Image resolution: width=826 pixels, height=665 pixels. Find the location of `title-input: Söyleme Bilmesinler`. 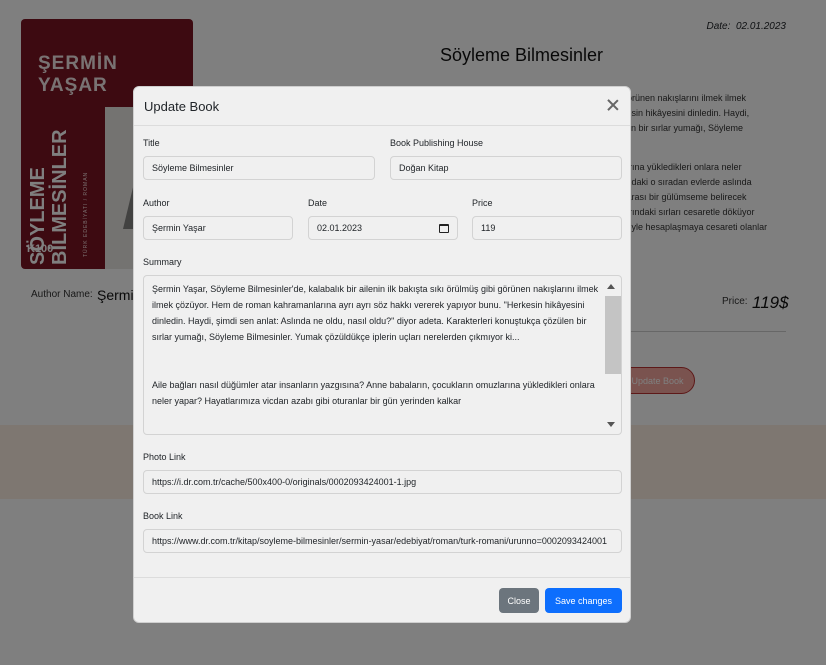

title-input: Söyleme Bilmesinler is located at coordinates (259, 168).